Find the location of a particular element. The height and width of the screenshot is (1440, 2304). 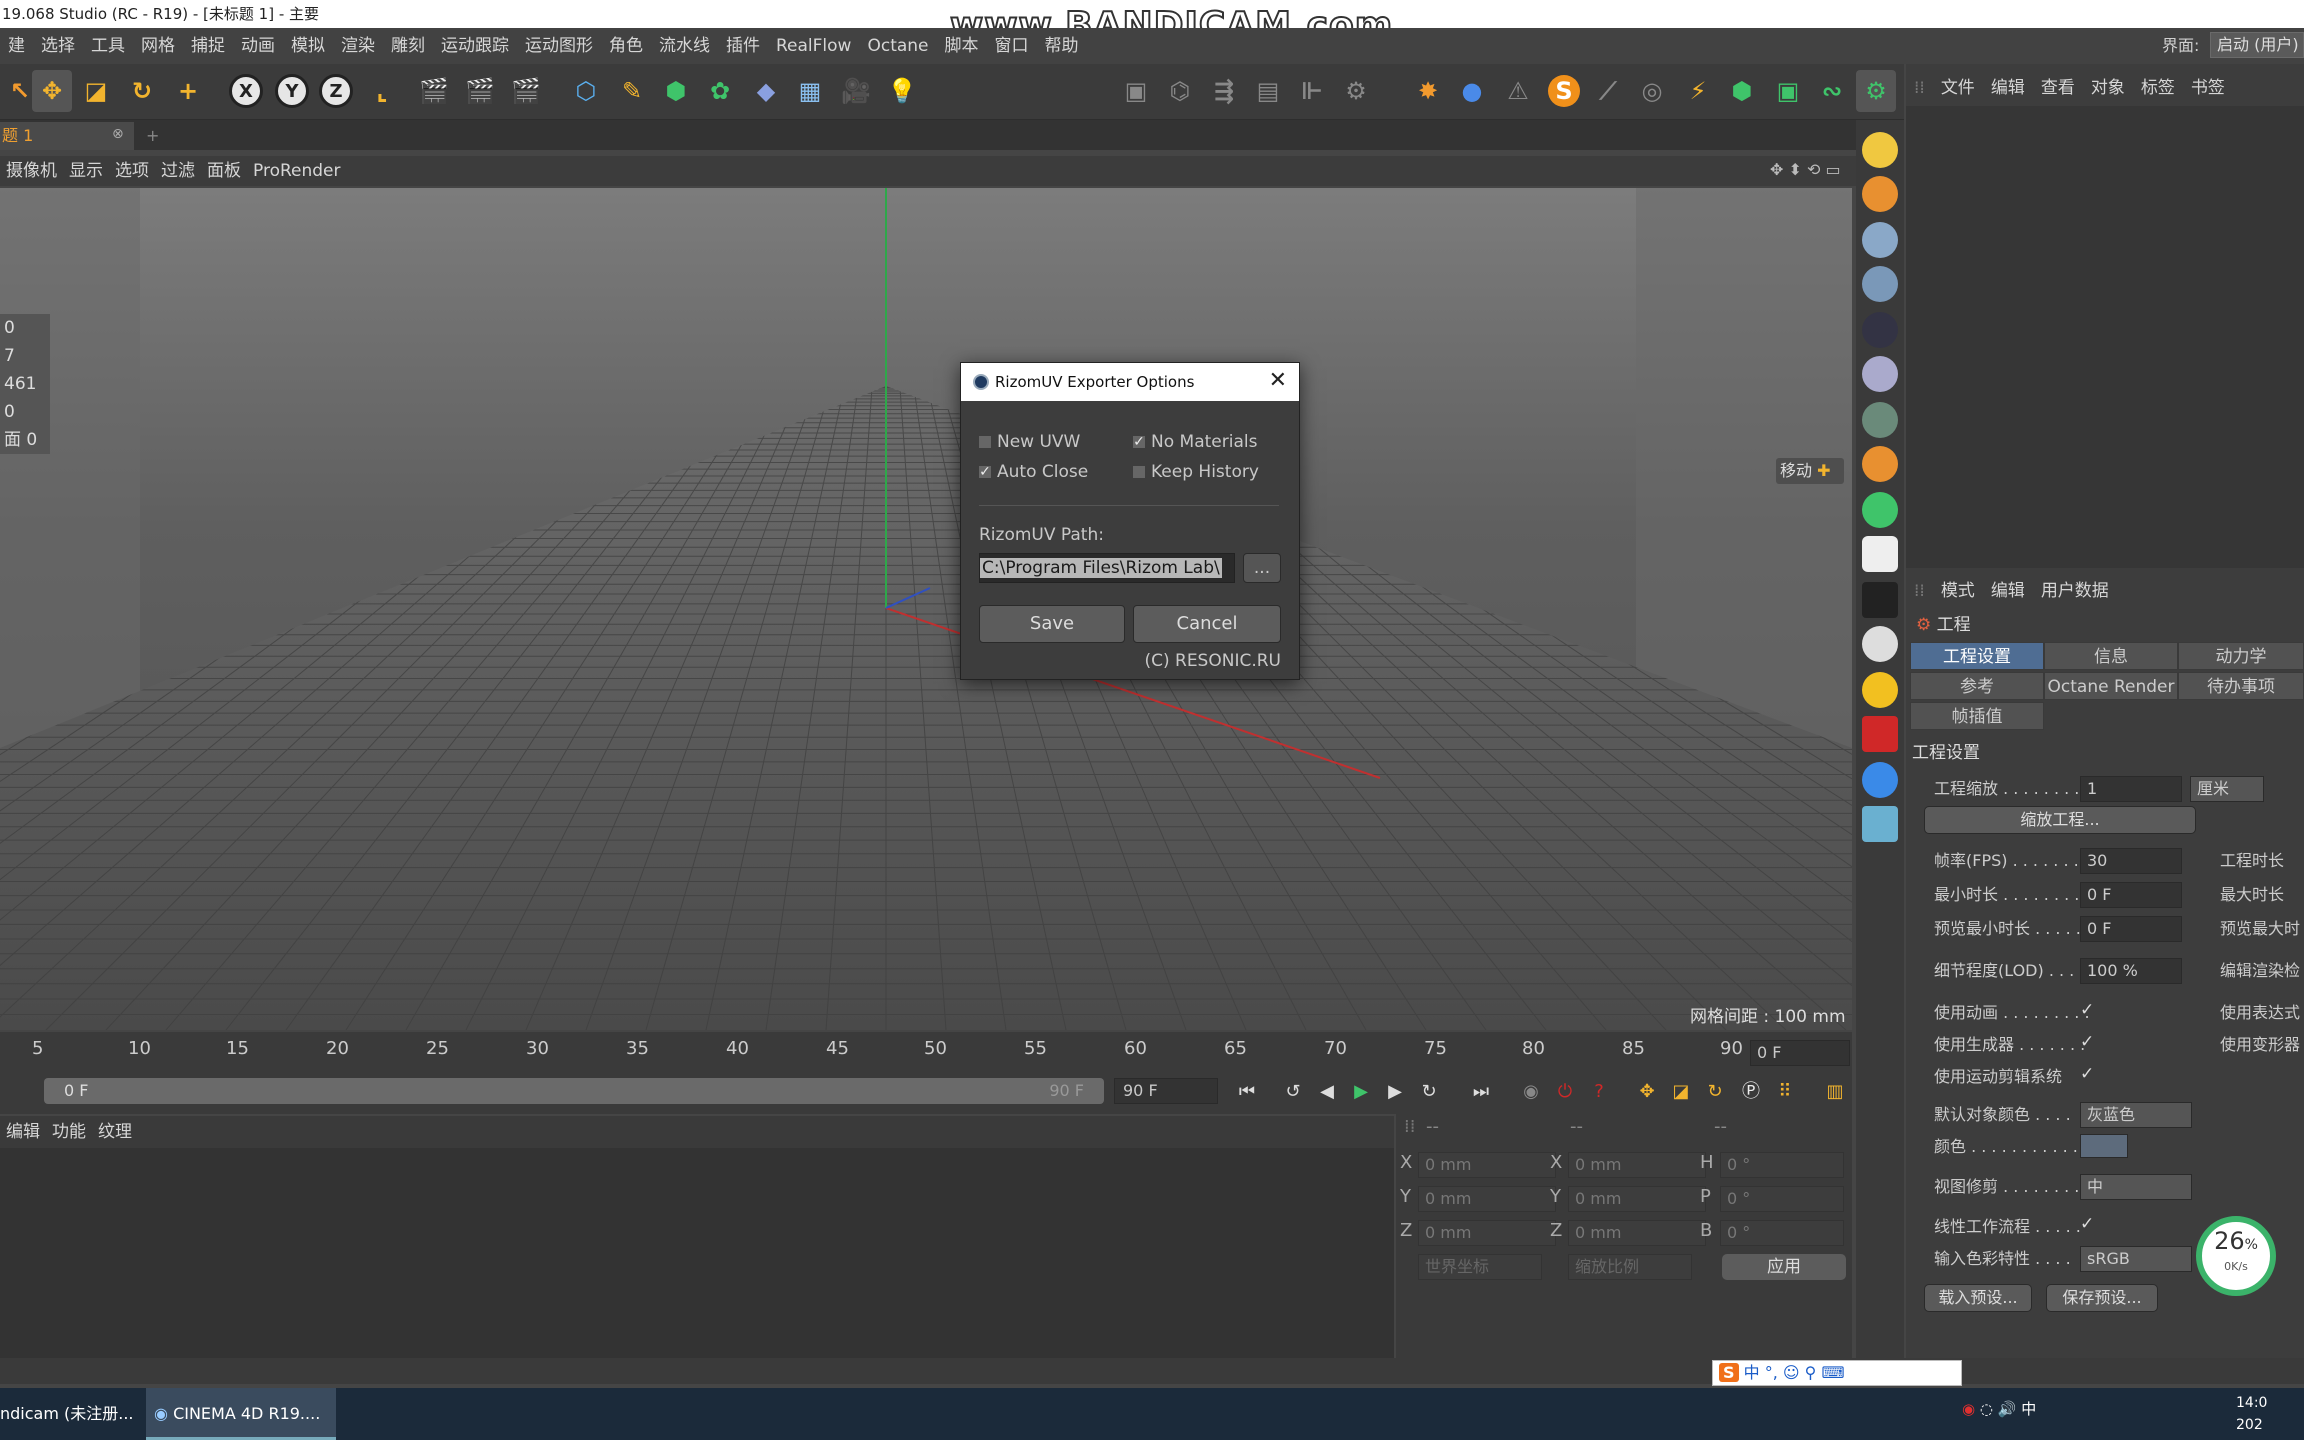

record-keys-icon: ◉ is located at coordinates (1531, 1092).